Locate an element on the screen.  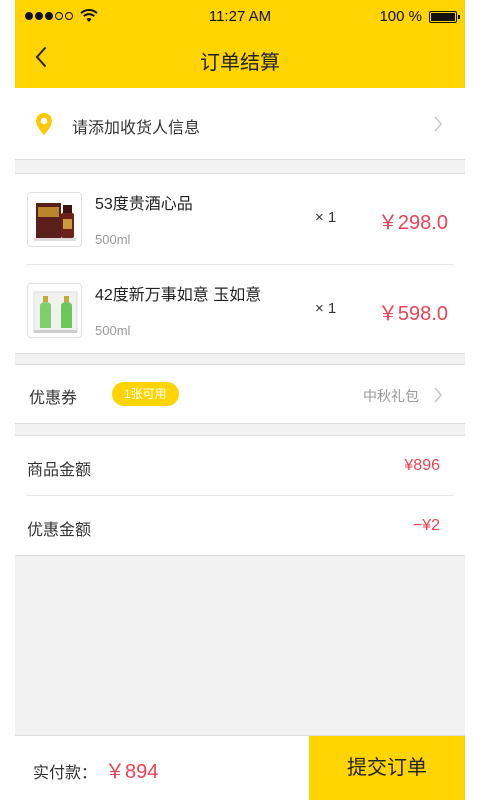
status-bar: 11:27 AM 100 % is located at coordinates (240, 17).